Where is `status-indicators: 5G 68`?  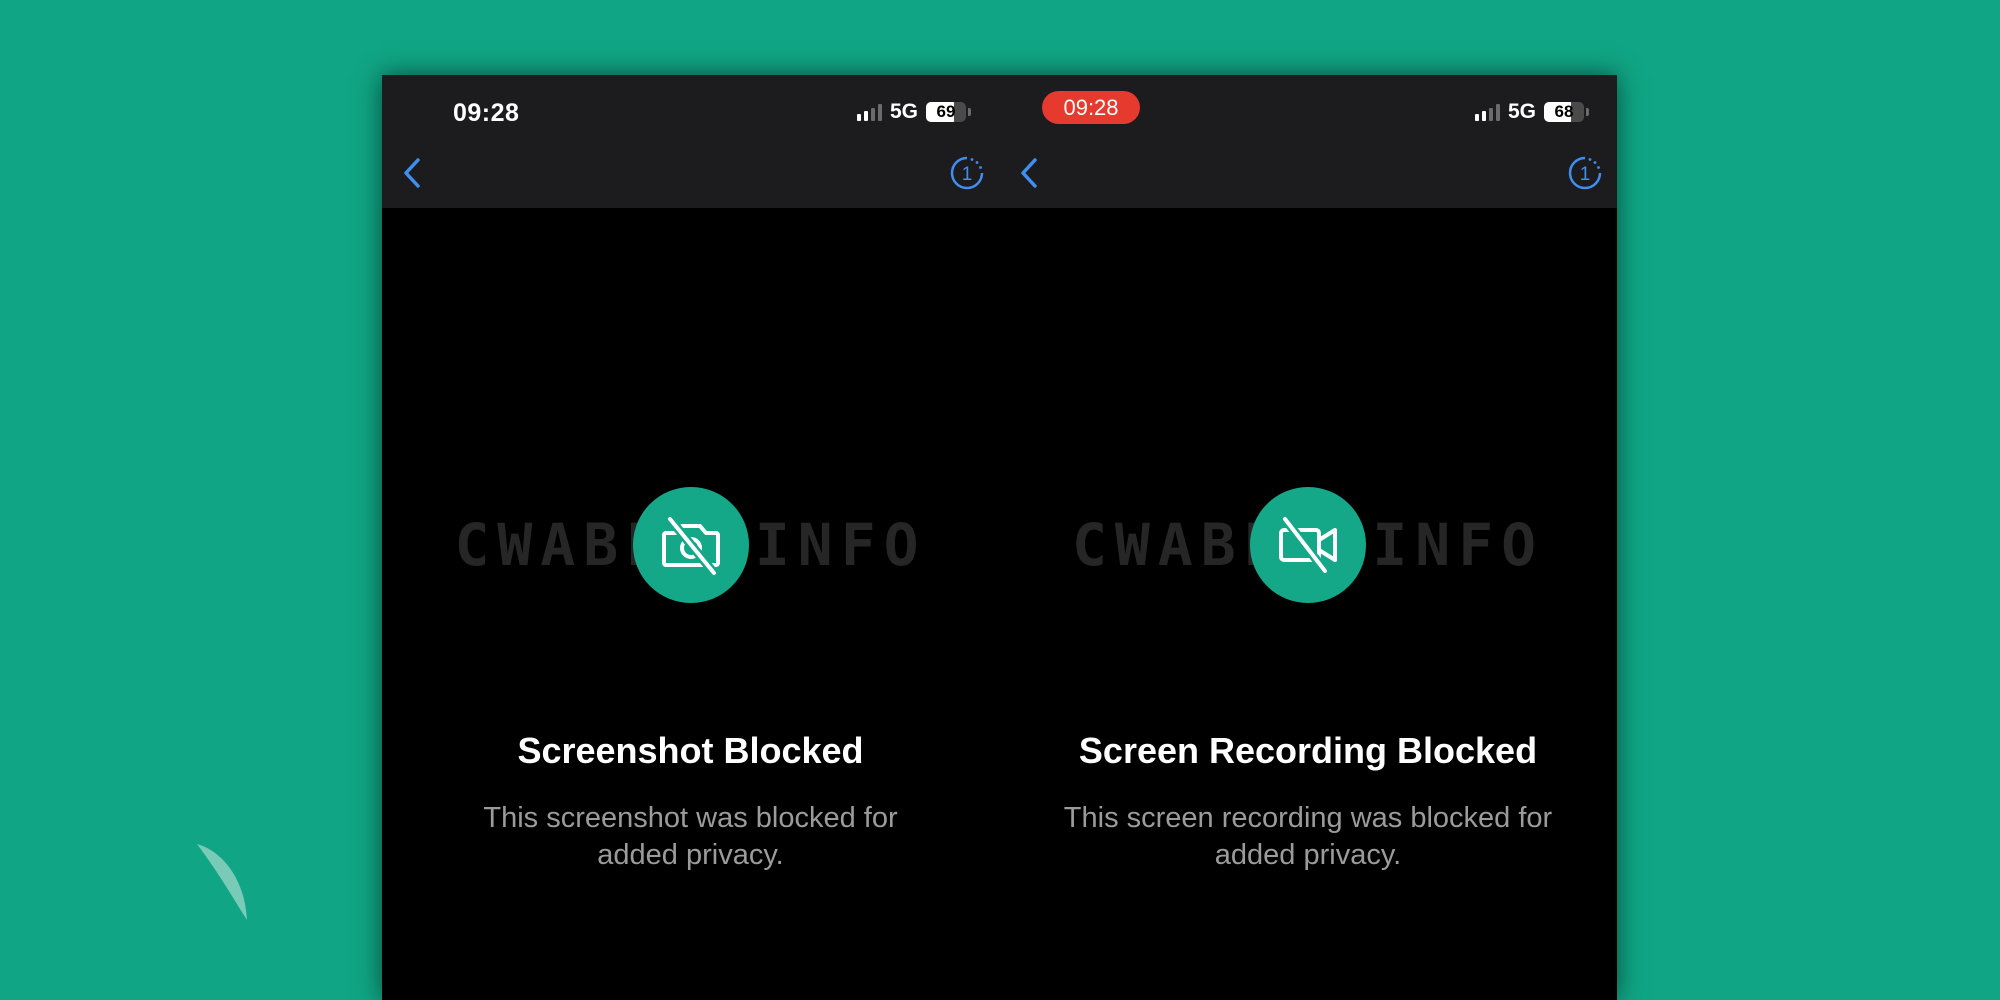 status-indicators: 5G 68 is located at coordinates (1531, 112).